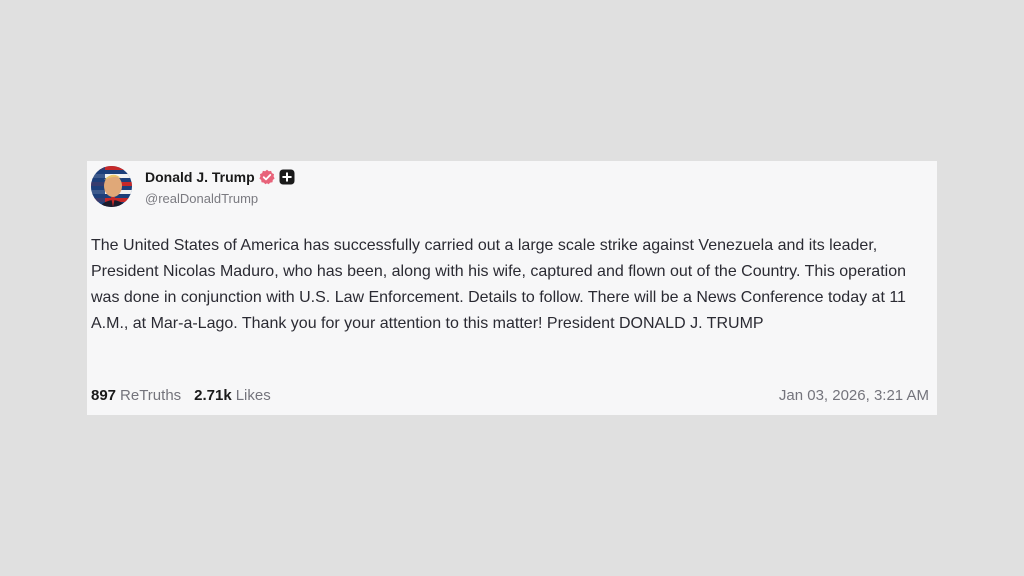  I want to click on verified-check-icon, so click(267, 177).